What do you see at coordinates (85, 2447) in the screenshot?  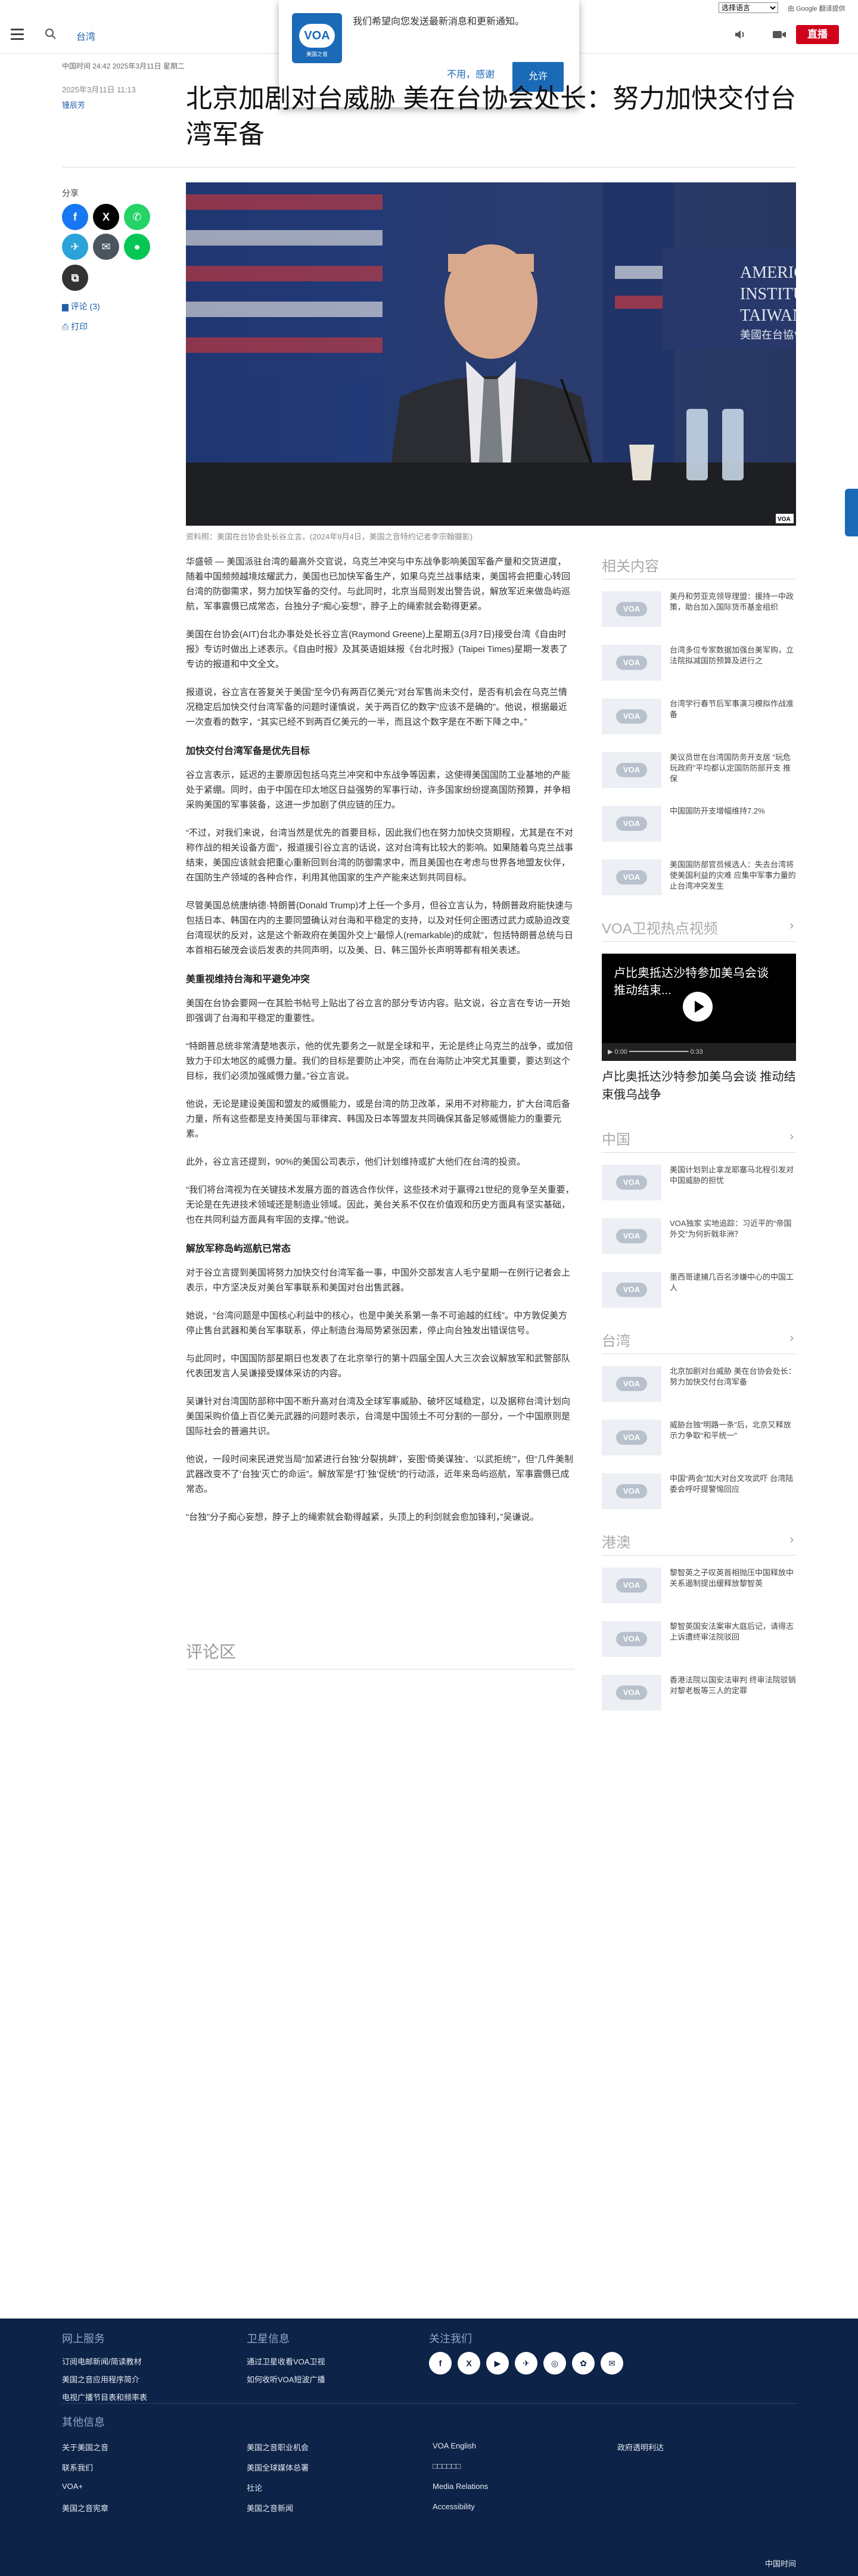 I see `footer-link: 关于美国之音` at bounding box center [85, 2447].